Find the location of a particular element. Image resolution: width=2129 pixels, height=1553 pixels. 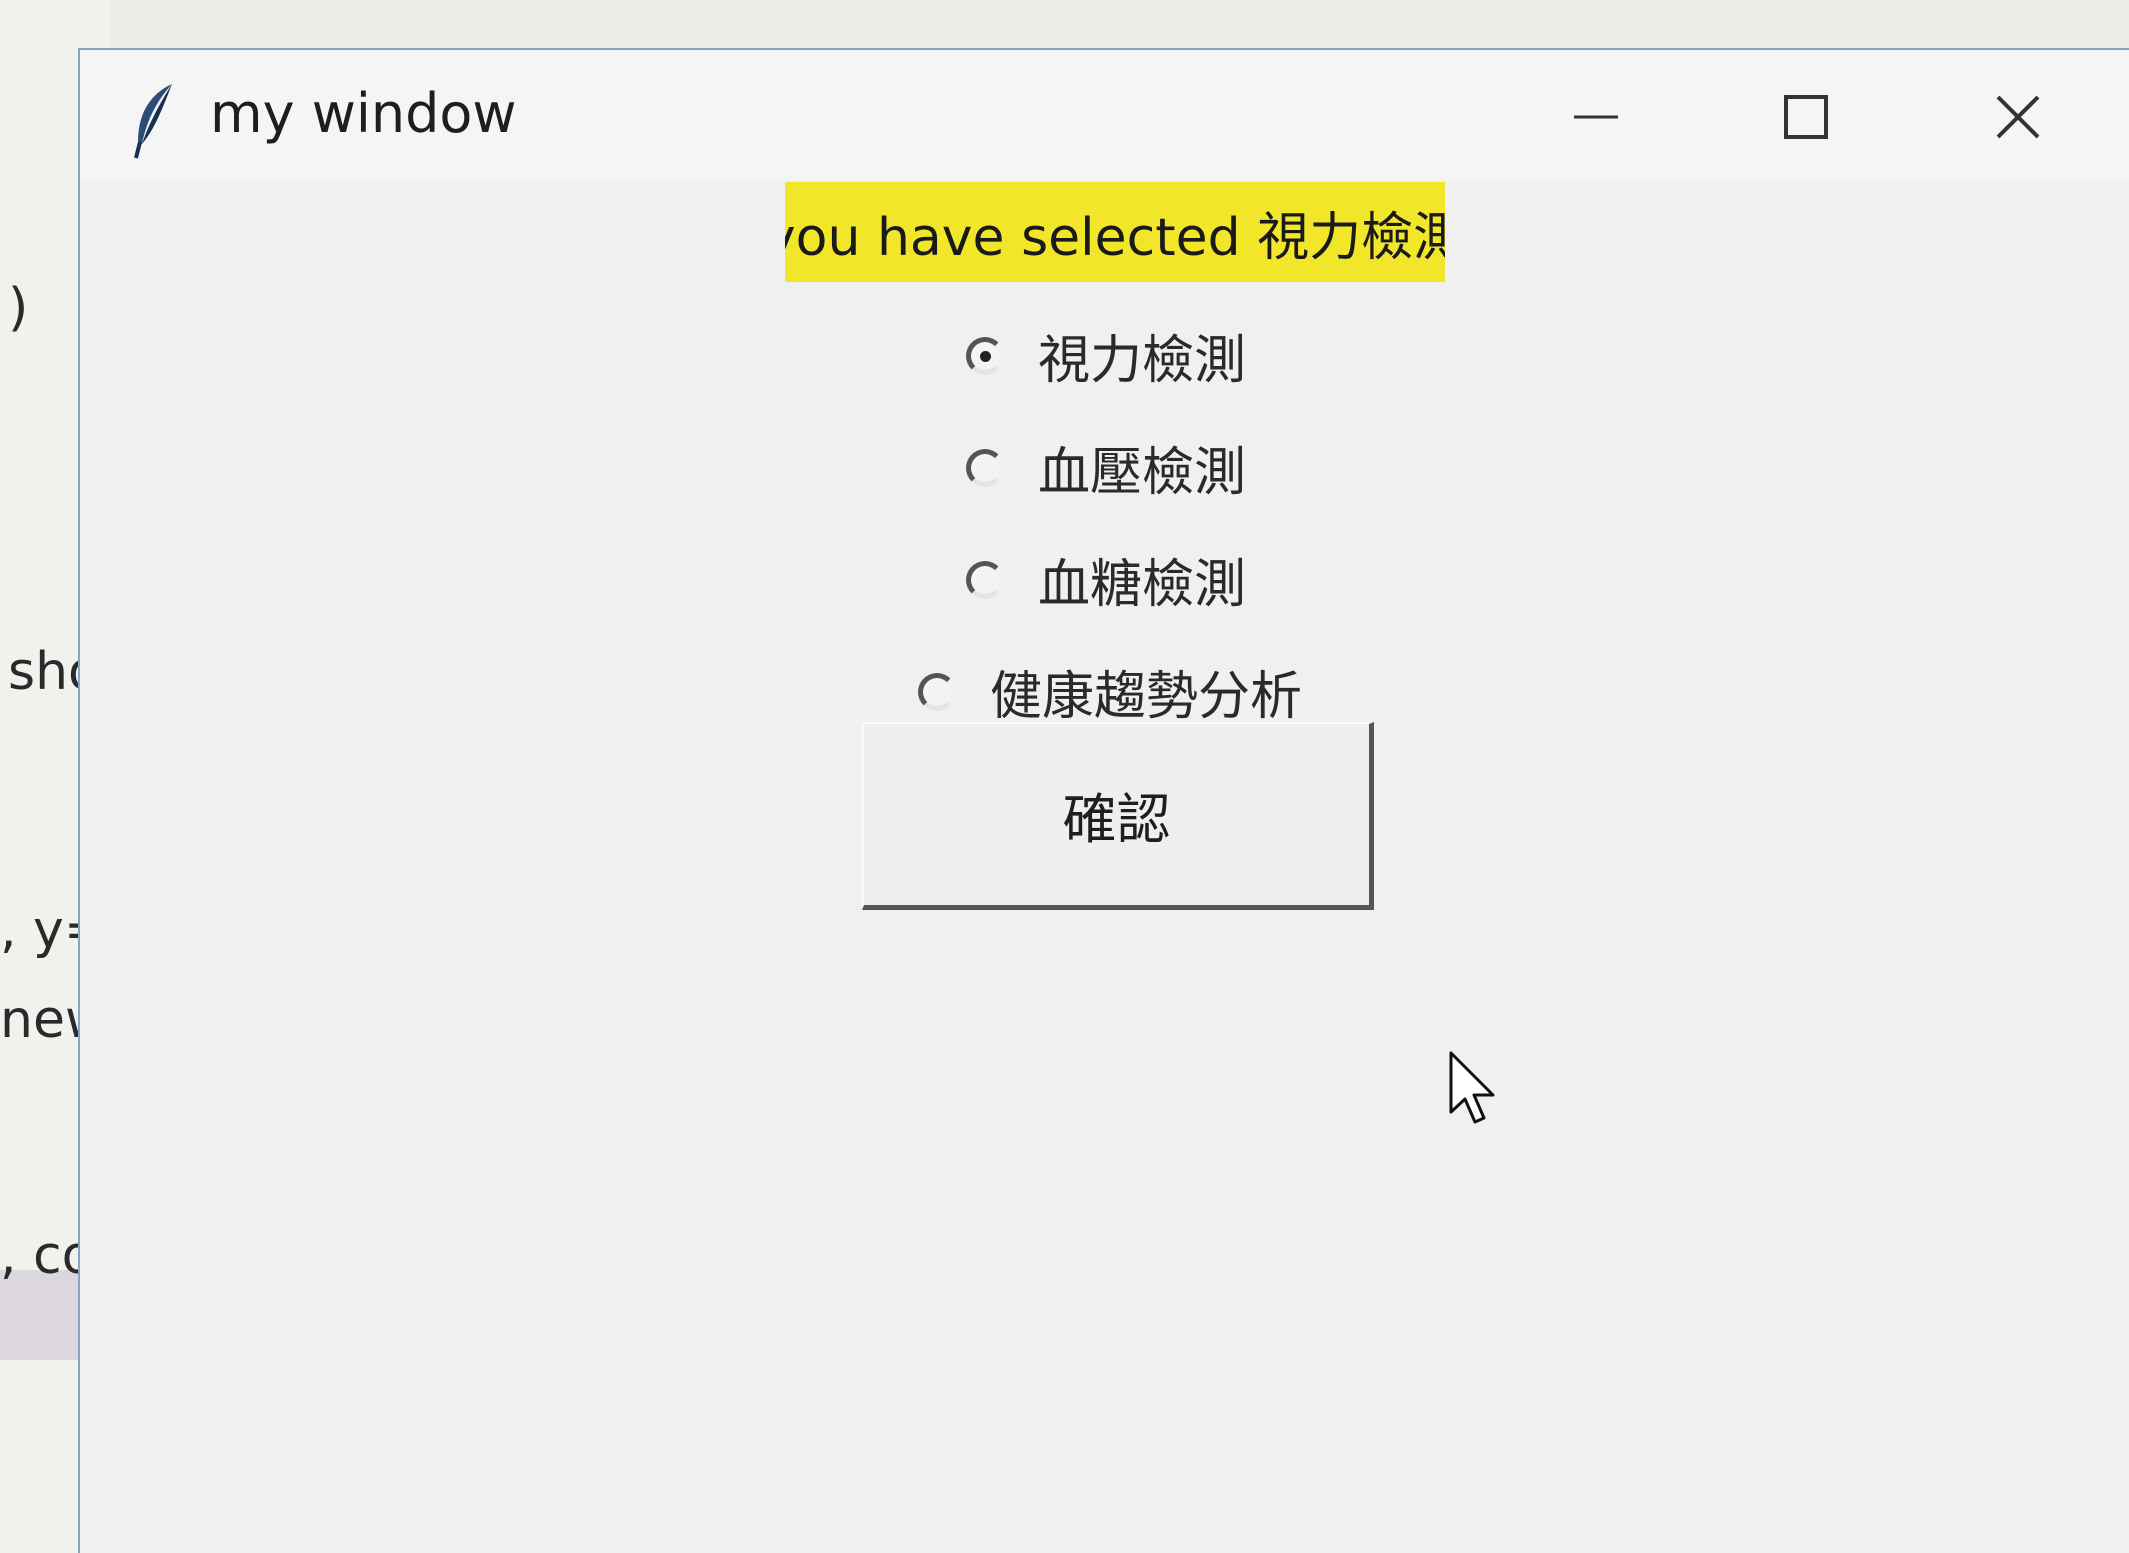

close-icon is located at coordinates (2018, 117).